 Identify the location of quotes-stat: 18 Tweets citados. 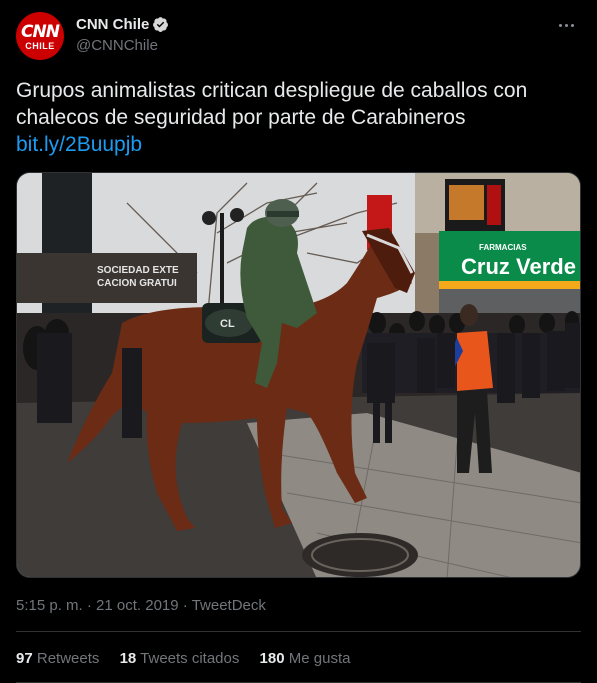
(180, 658).